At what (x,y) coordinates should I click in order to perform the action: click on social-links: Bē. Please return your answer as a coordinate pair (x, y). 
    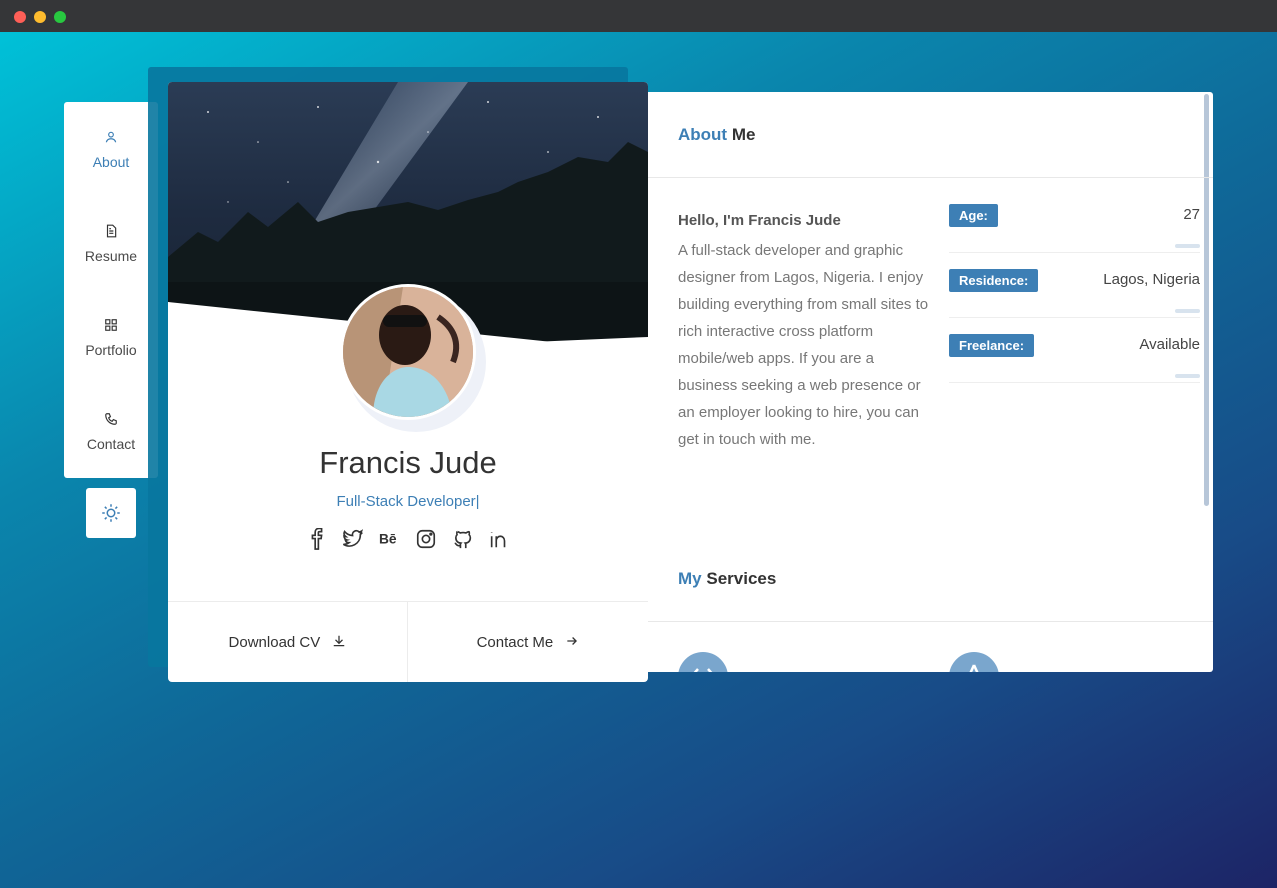
    Looking at the image, I should click on (408, 539).